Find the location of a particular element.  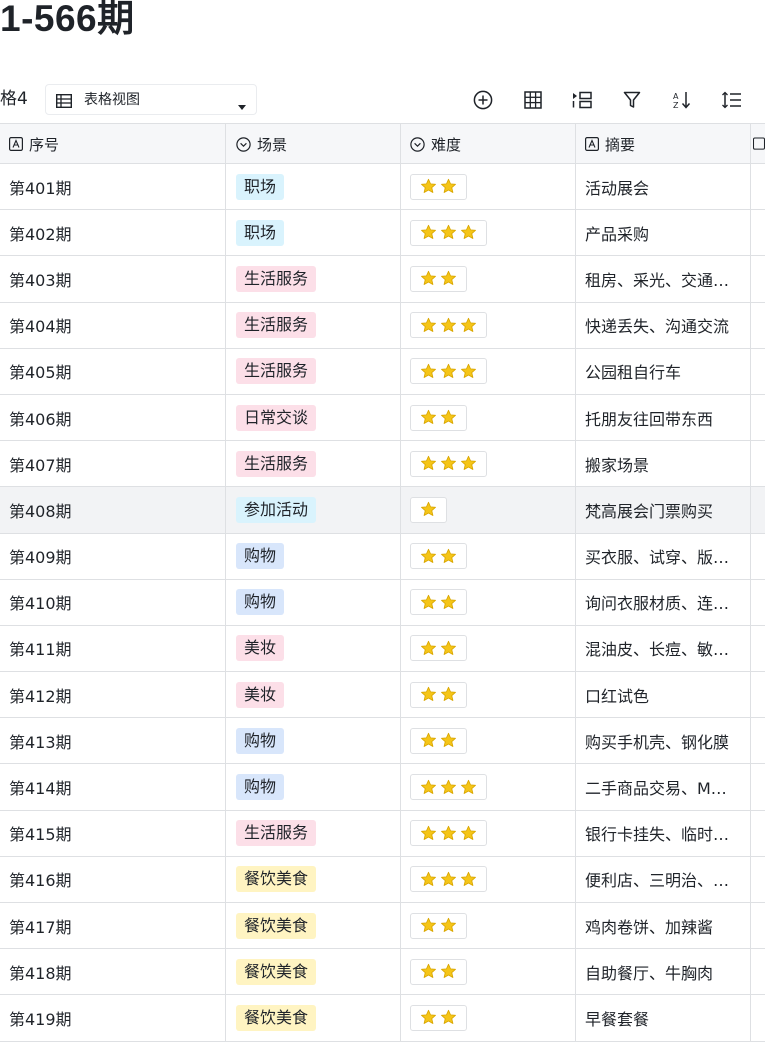

cell-no: 第409期 is located at coordinates (113, 556).